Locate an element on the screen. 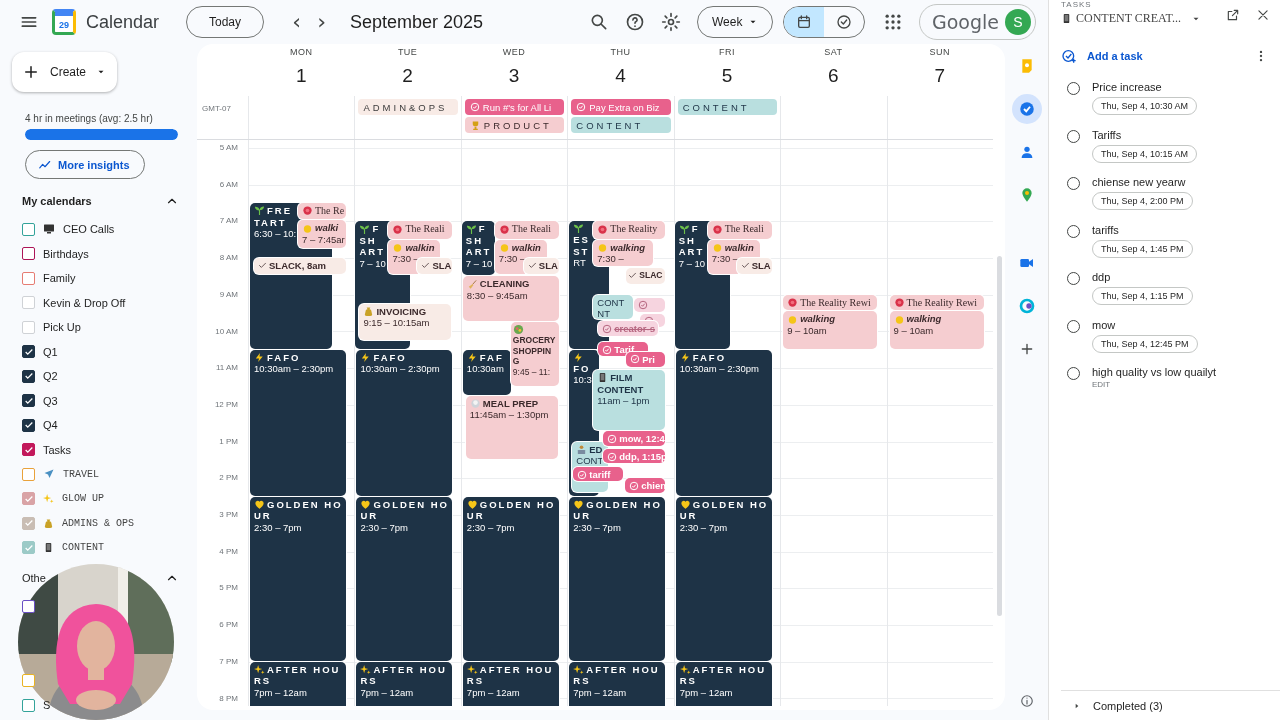  date-number: 7 is located at coordinates (940, 76).